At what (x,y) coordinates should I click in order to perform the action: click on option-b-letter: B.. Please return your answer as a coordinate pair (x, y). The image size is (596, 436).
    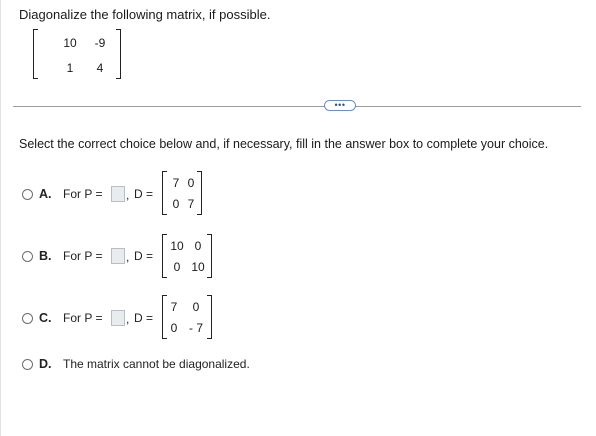
    Looking at the image, I should click on (45, 256).